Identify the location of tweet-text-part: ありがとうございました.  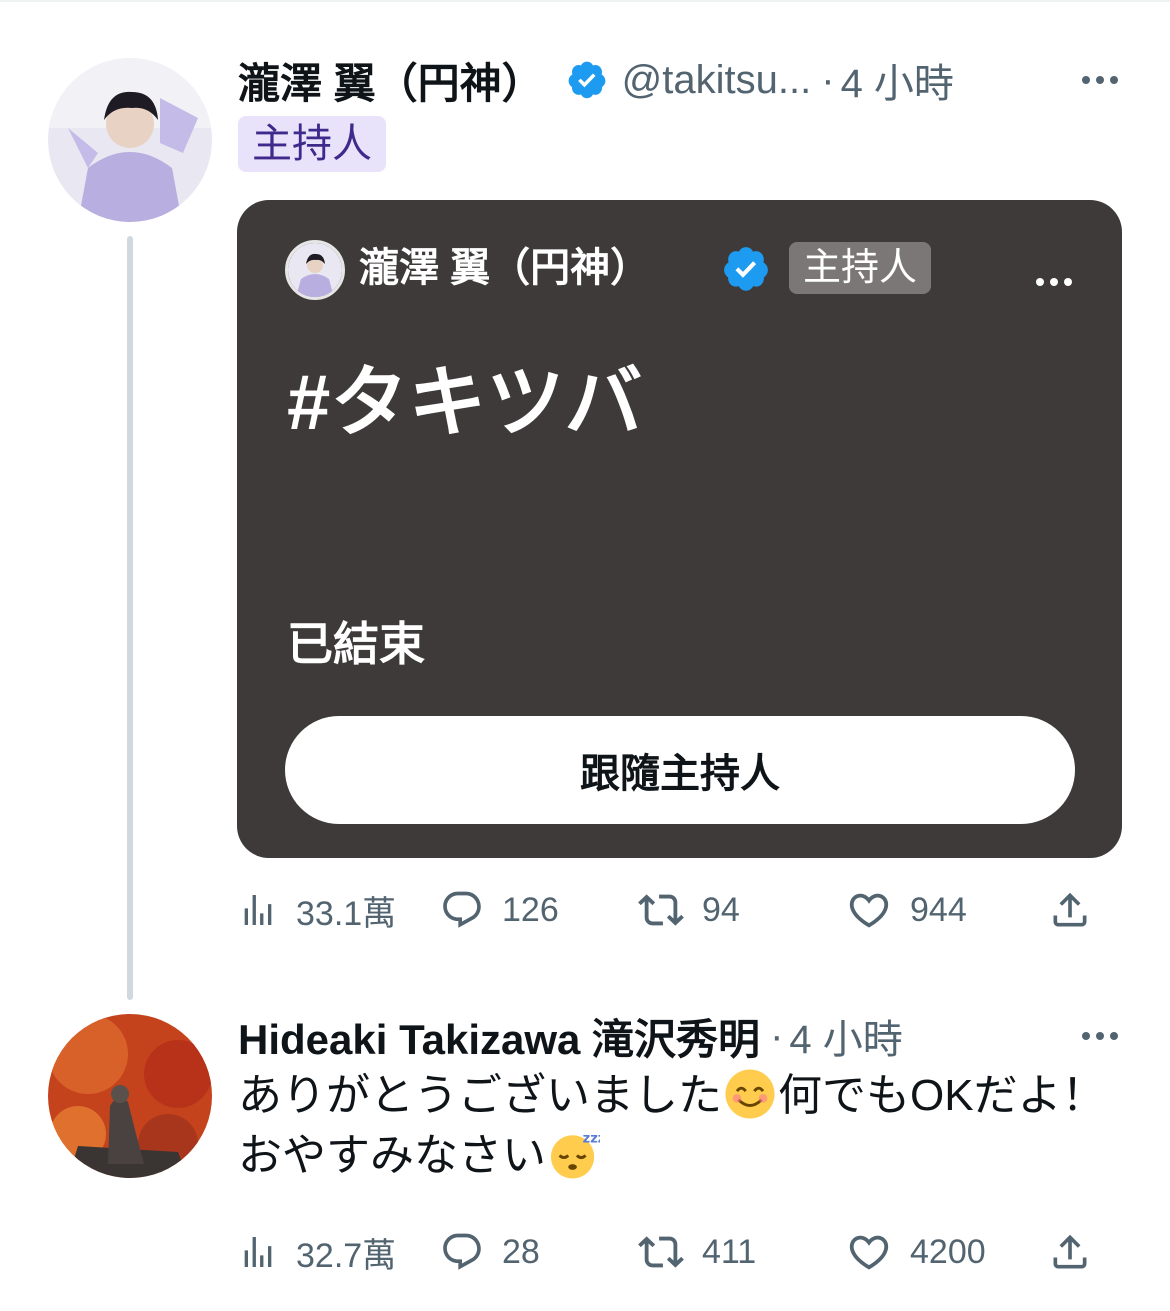
(480, 1095).